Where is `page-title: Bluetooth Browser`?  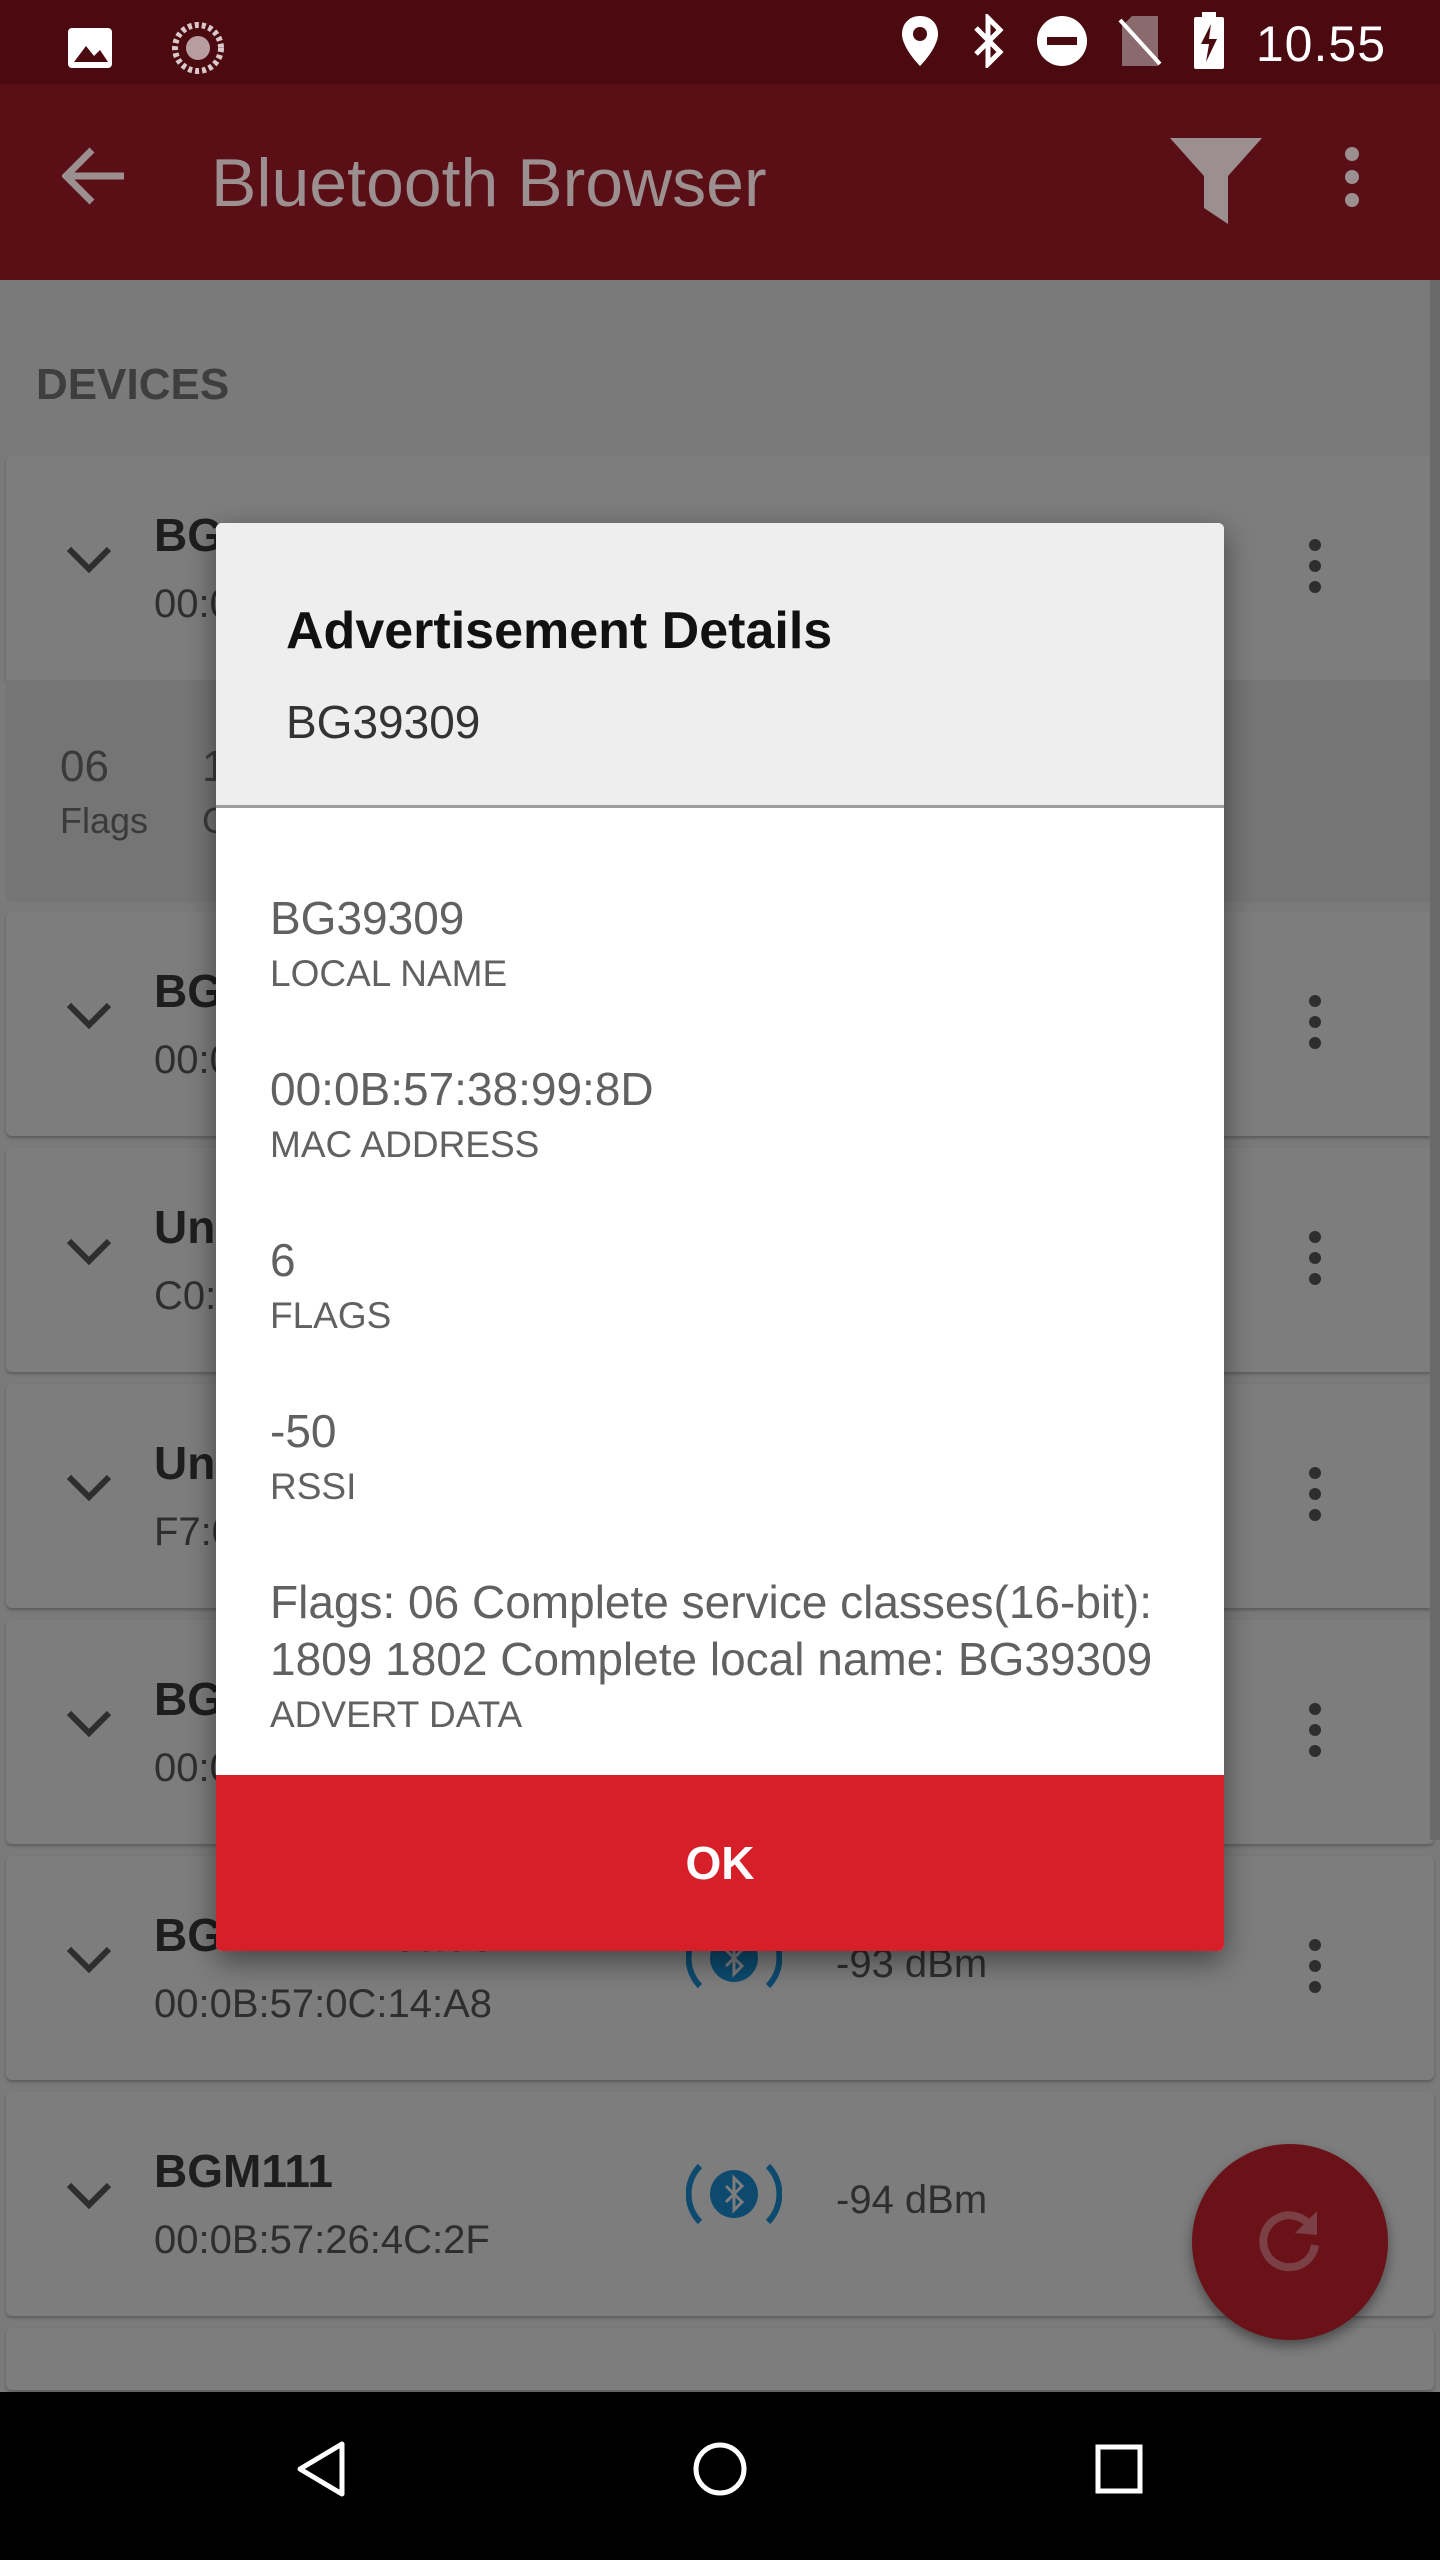 page-title: Bluetooth Browser is located at coordinates (489, 183).